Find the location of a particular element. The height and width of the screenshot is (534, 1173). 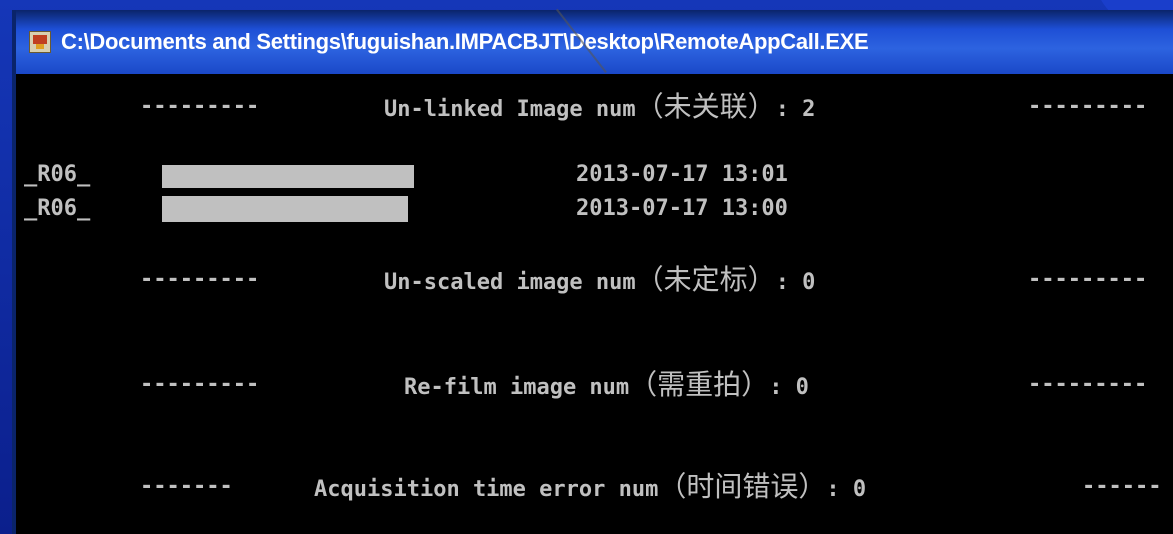

acq-dashes-right: ------ is located at coordinates (1122, 486).